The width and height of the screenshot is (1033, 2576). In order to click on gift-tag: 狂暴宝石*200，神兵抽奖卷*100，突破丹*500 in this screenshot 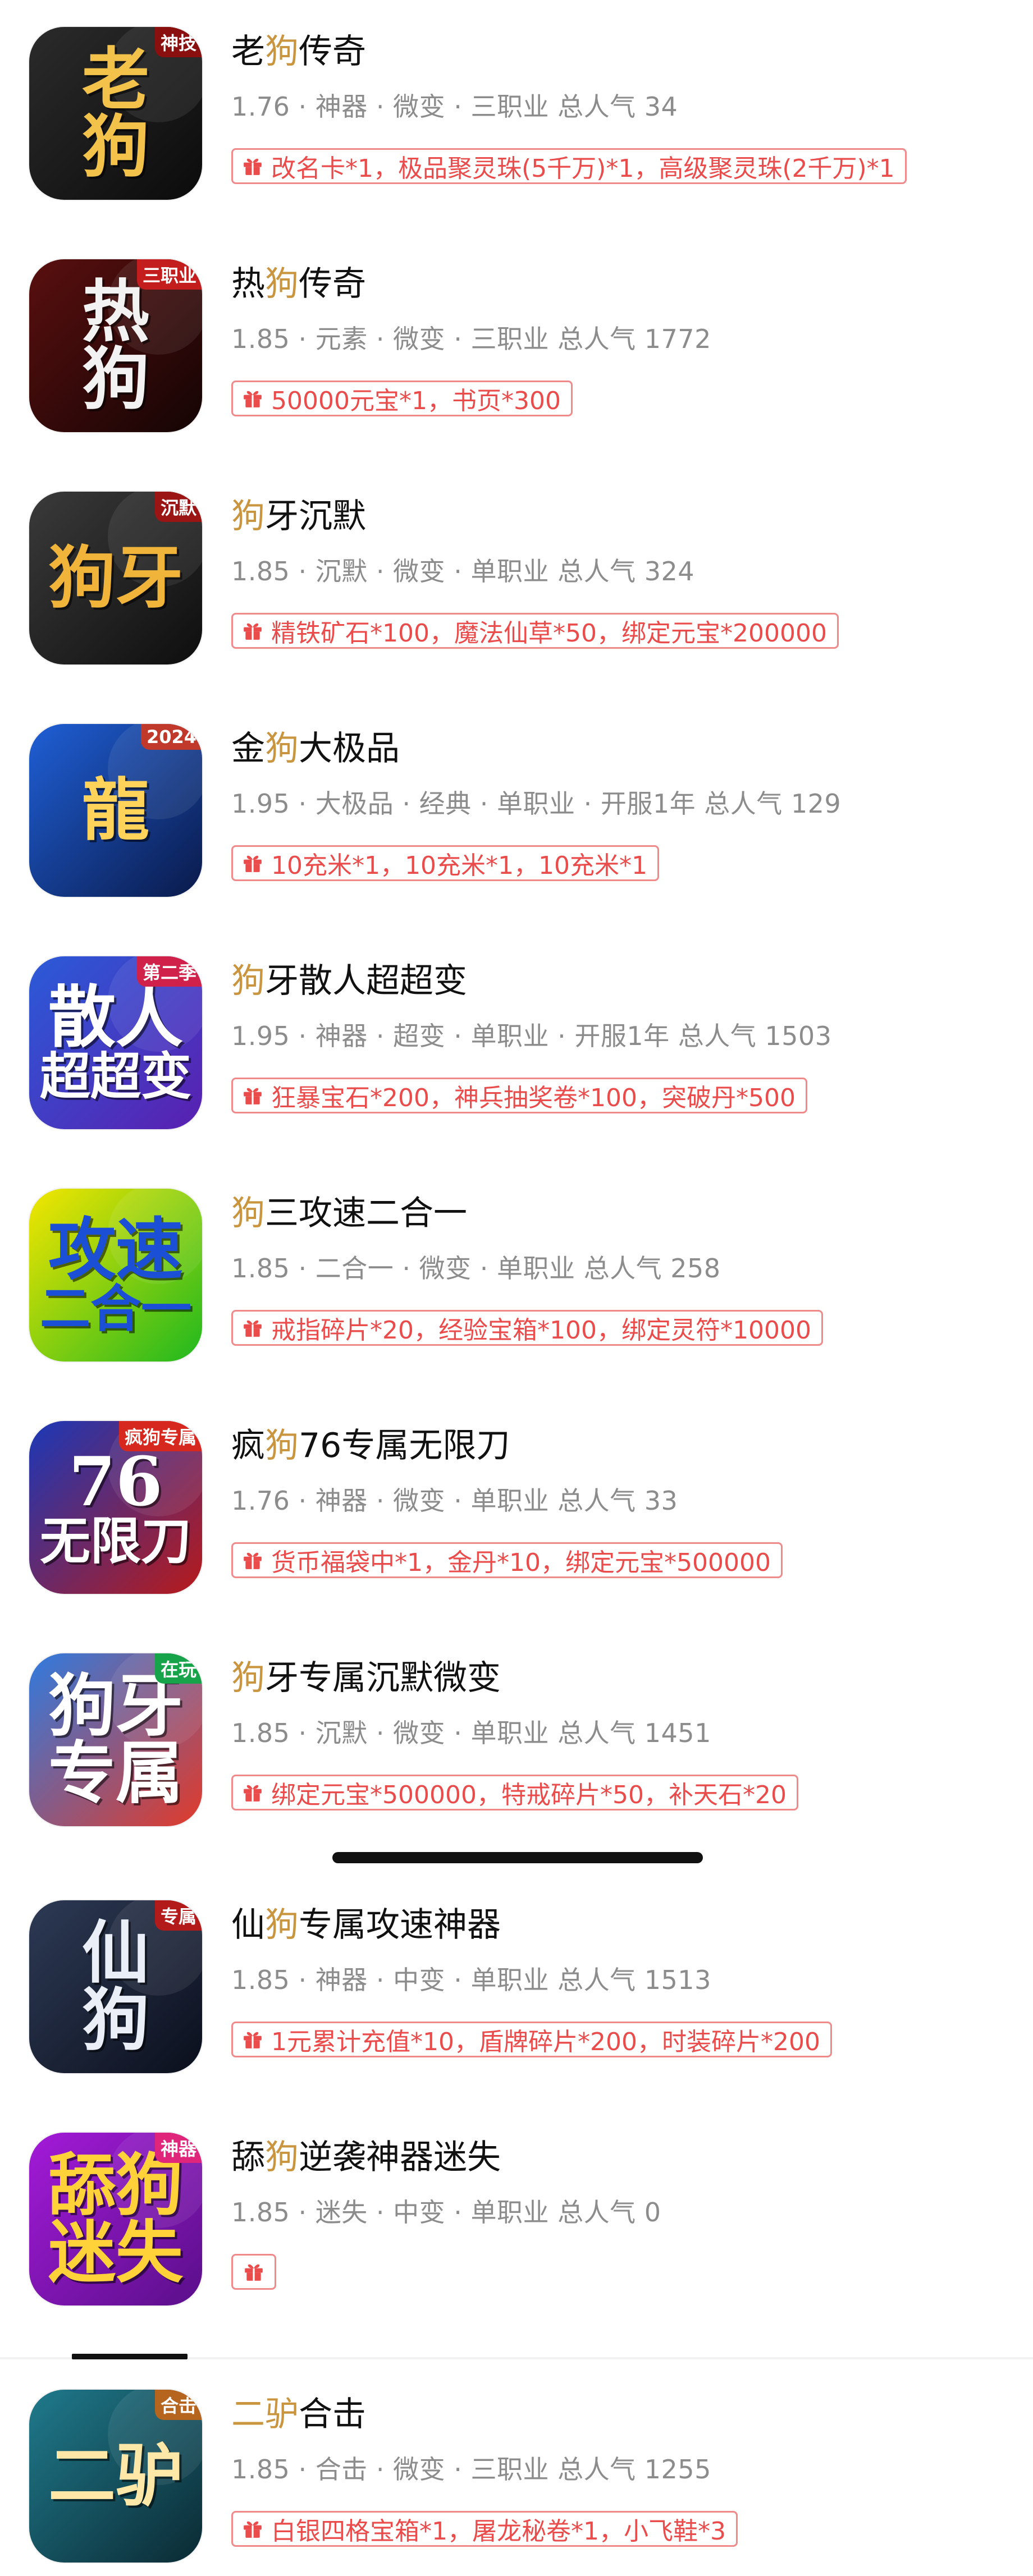, I will do `click(519, 1095)`.